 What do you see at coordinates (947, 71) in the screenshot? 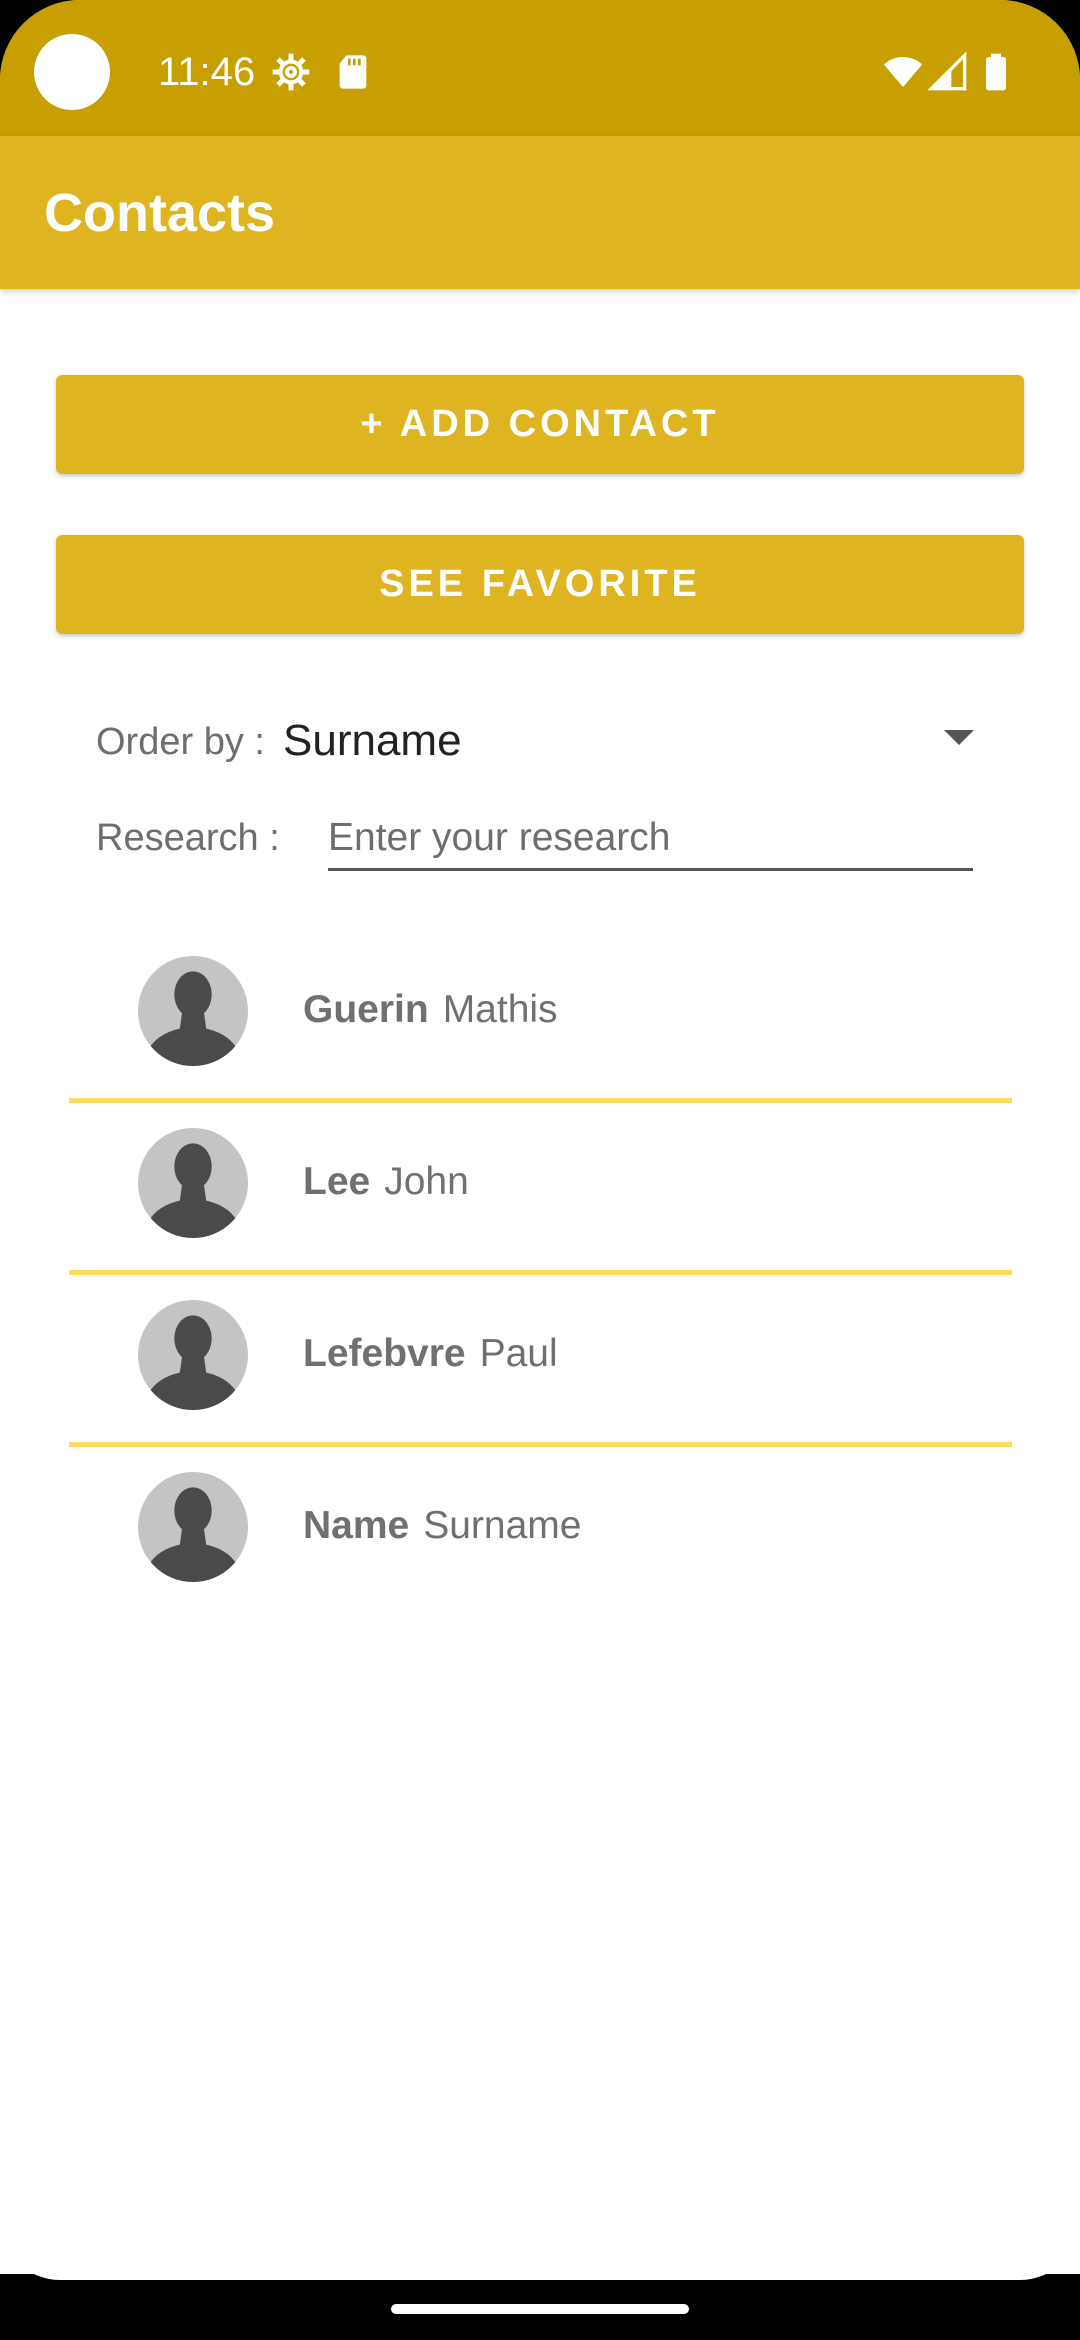
I see `cell-signal-icon` at bounding box center [947, 71].